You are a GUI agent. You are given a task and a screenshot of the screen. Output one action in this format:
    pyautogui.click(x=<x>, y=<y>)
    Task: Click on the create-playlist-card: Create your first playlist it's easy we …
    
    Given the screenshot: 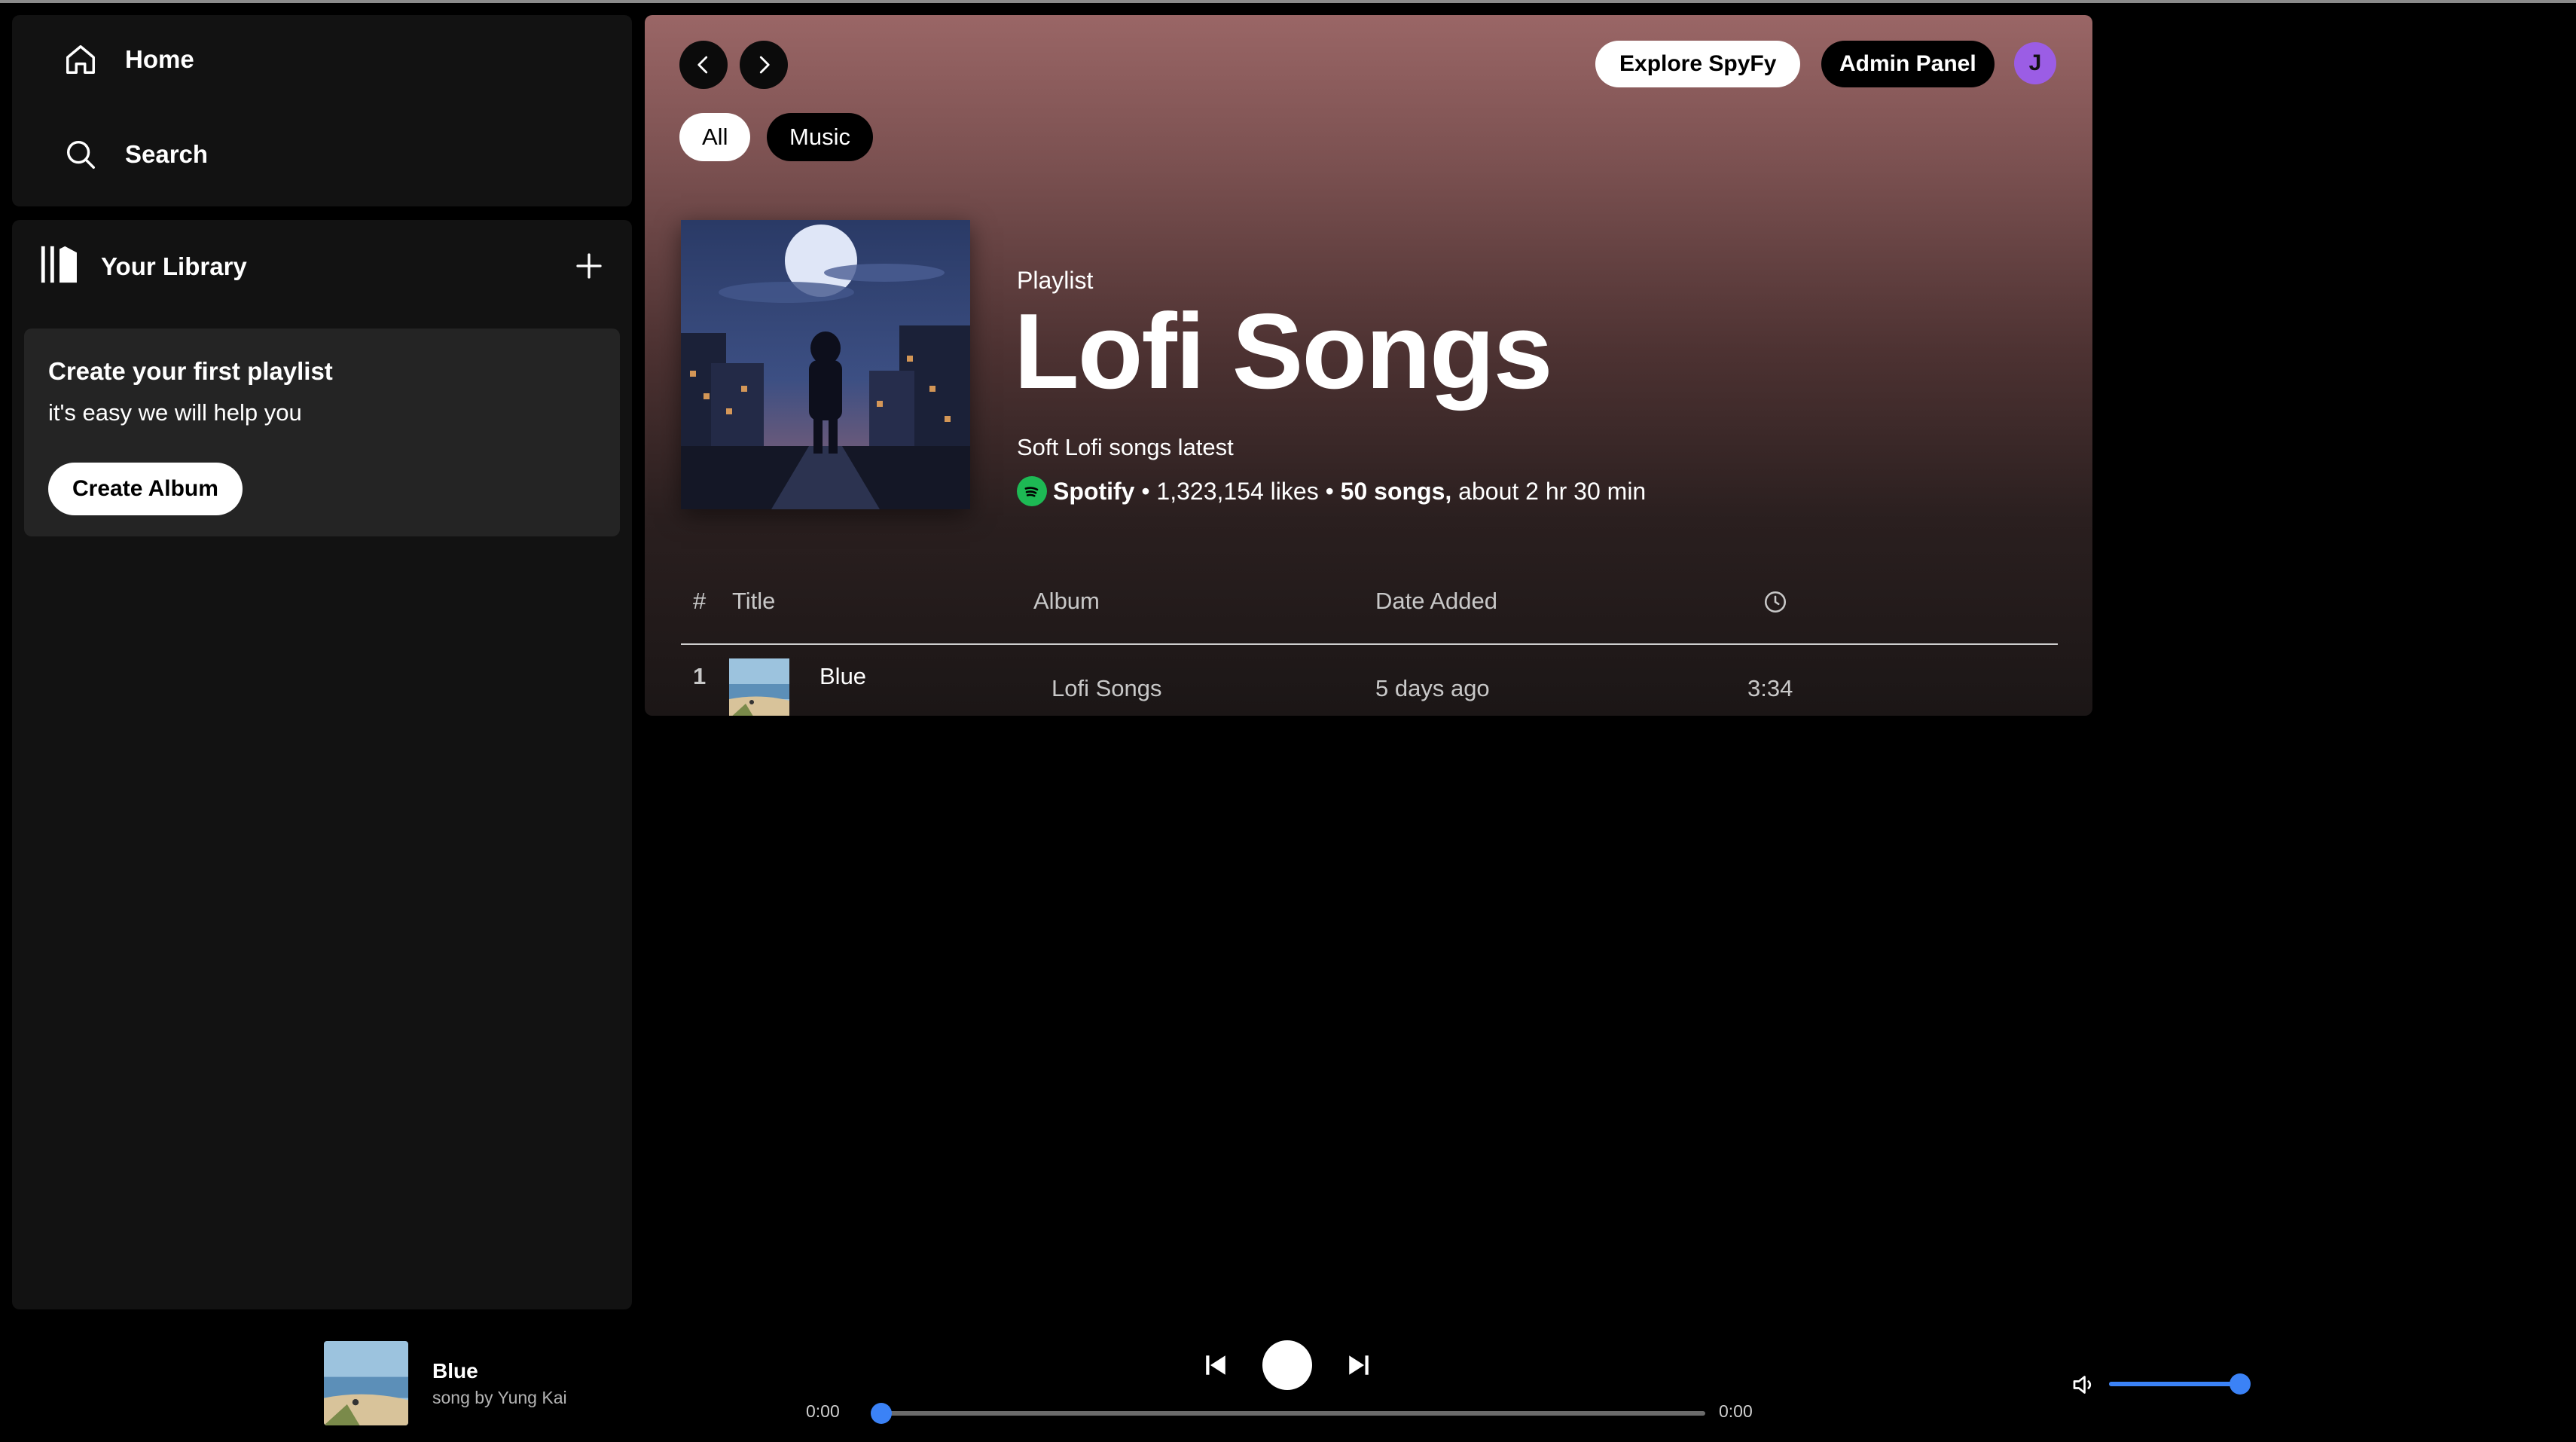 What is the action you would take?
    pyautogui.click(x=322, y=432)
    